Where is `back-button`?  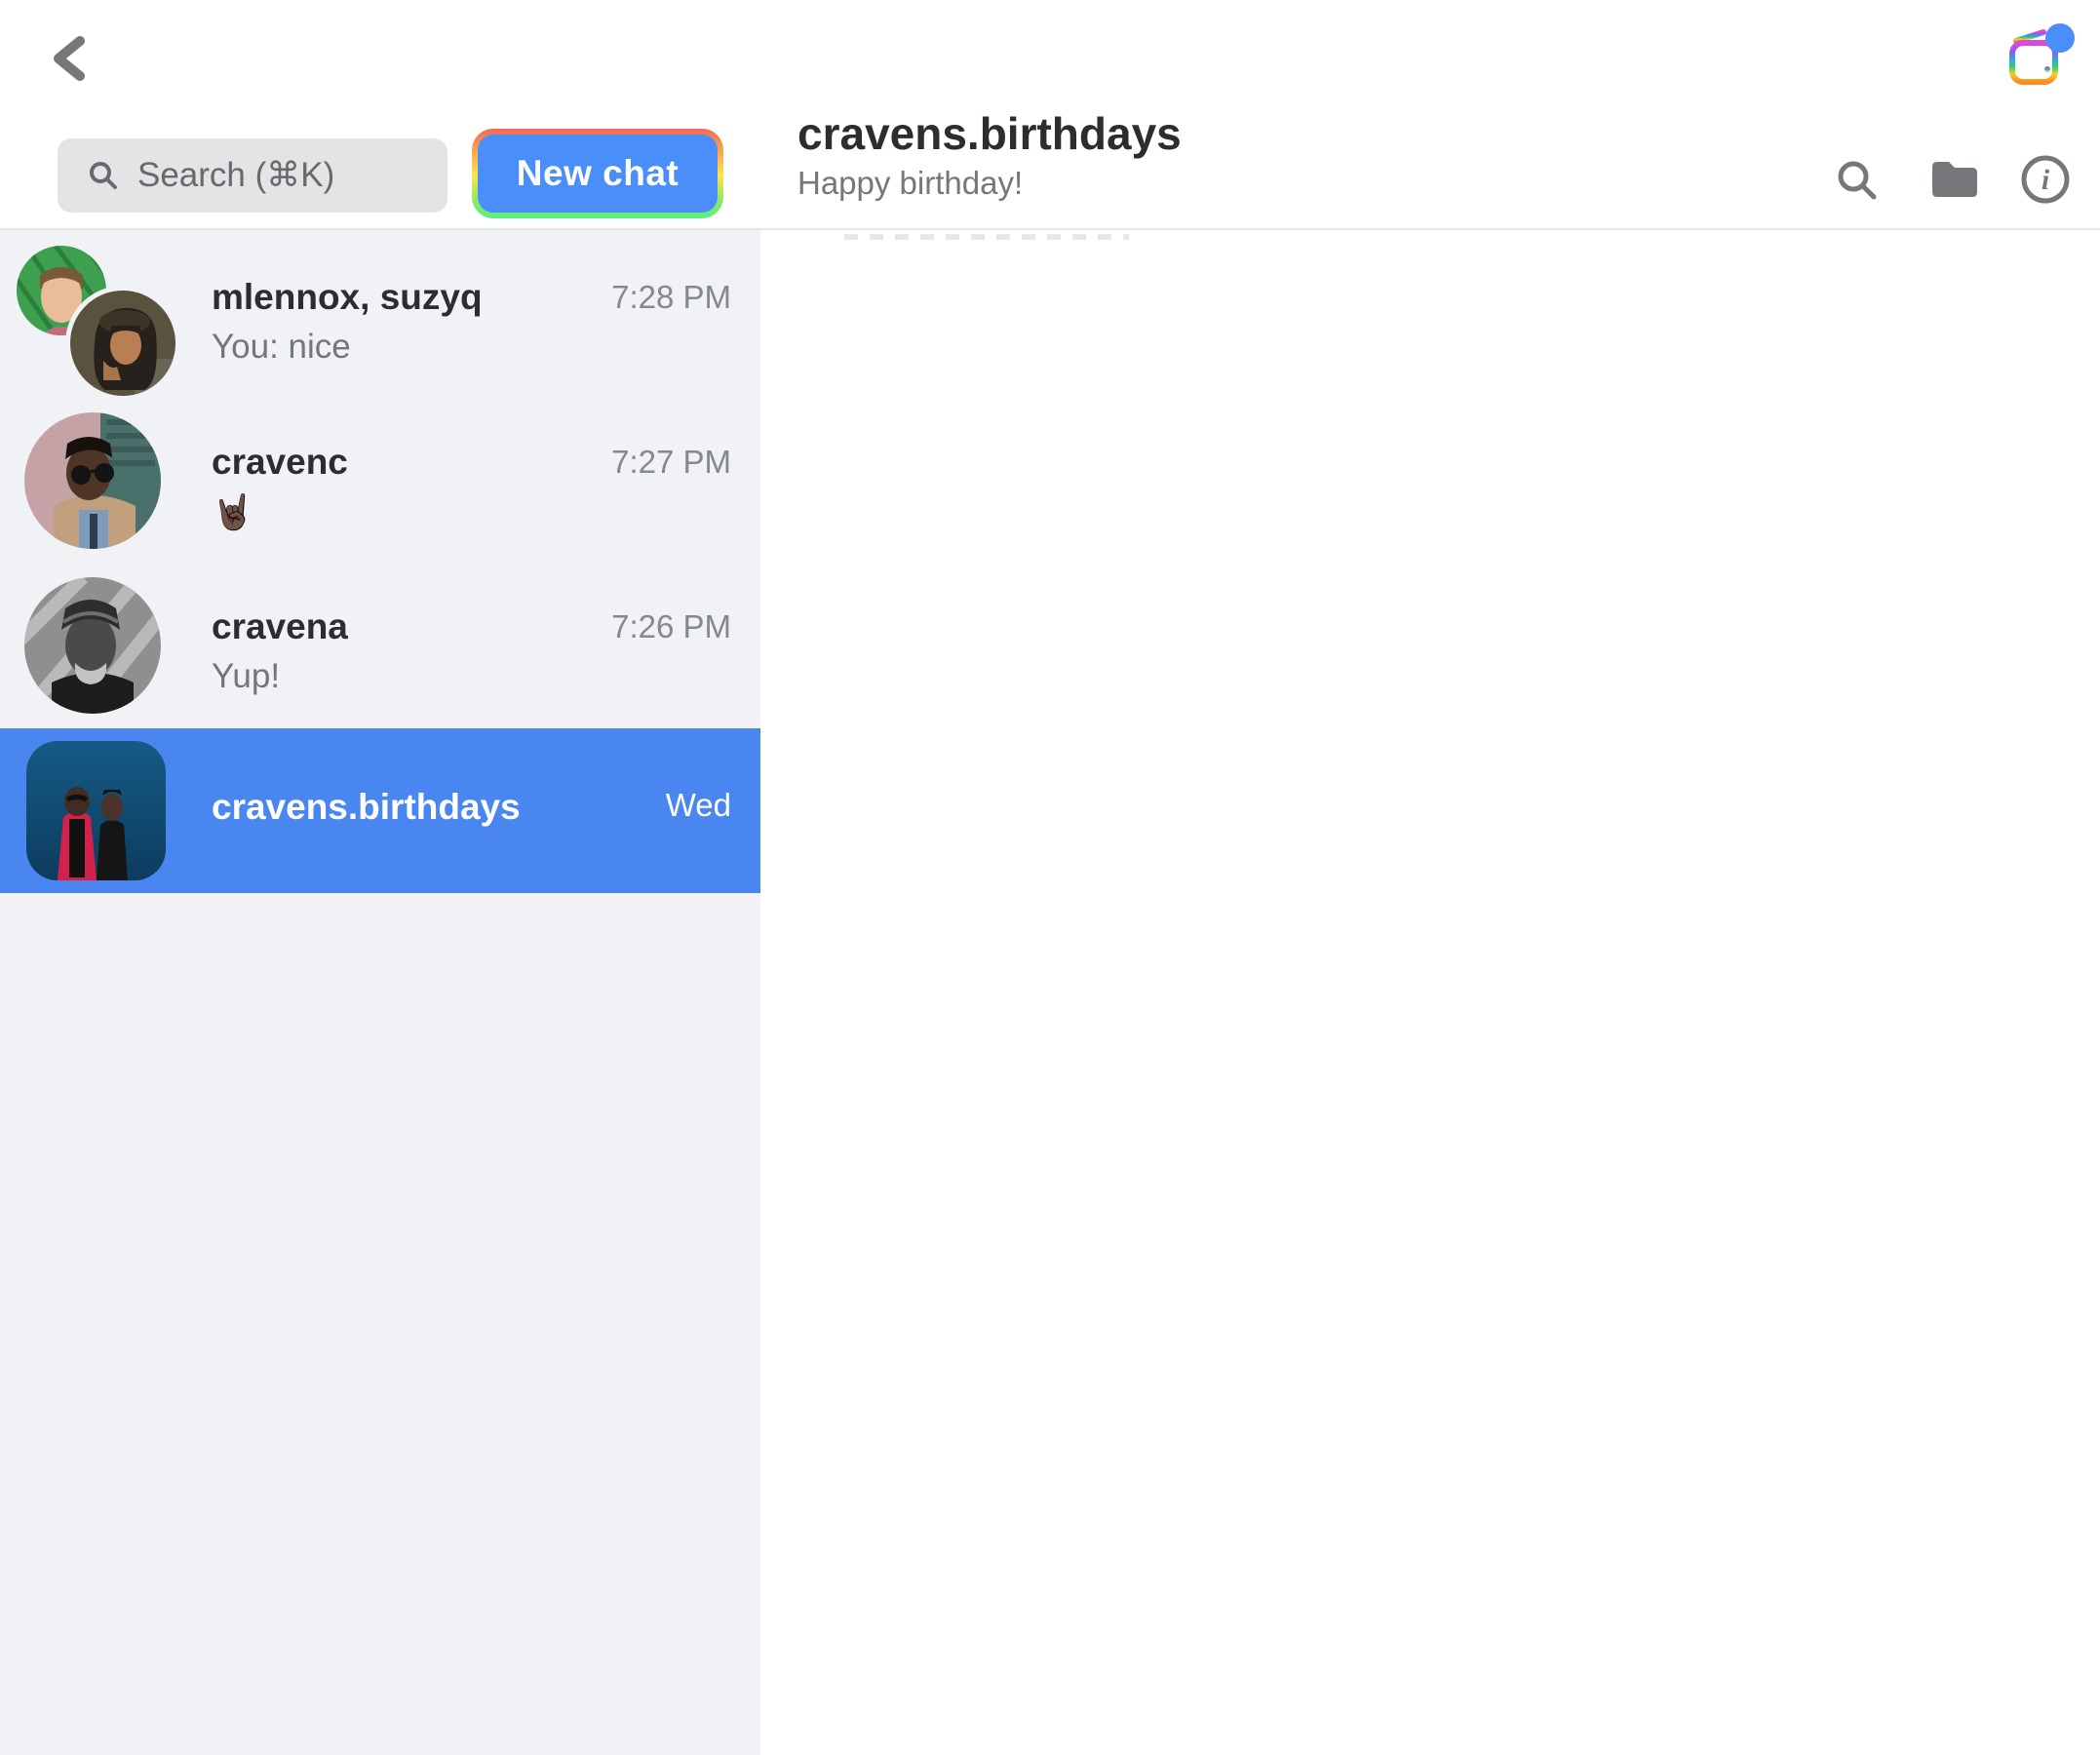 back-button is located at coordinates (72, 58).